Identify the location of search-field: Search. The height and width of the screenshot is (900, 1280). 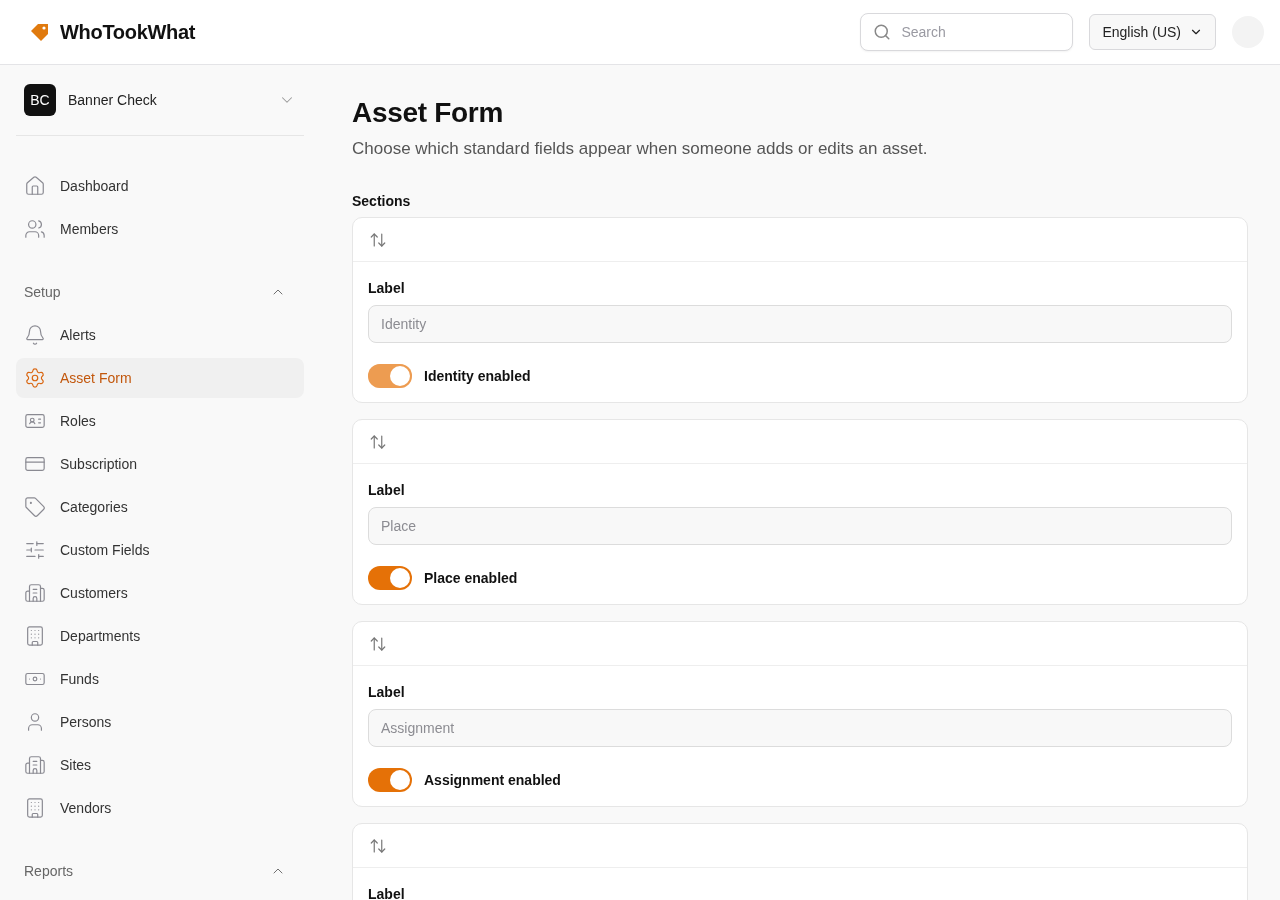
(967, 32).